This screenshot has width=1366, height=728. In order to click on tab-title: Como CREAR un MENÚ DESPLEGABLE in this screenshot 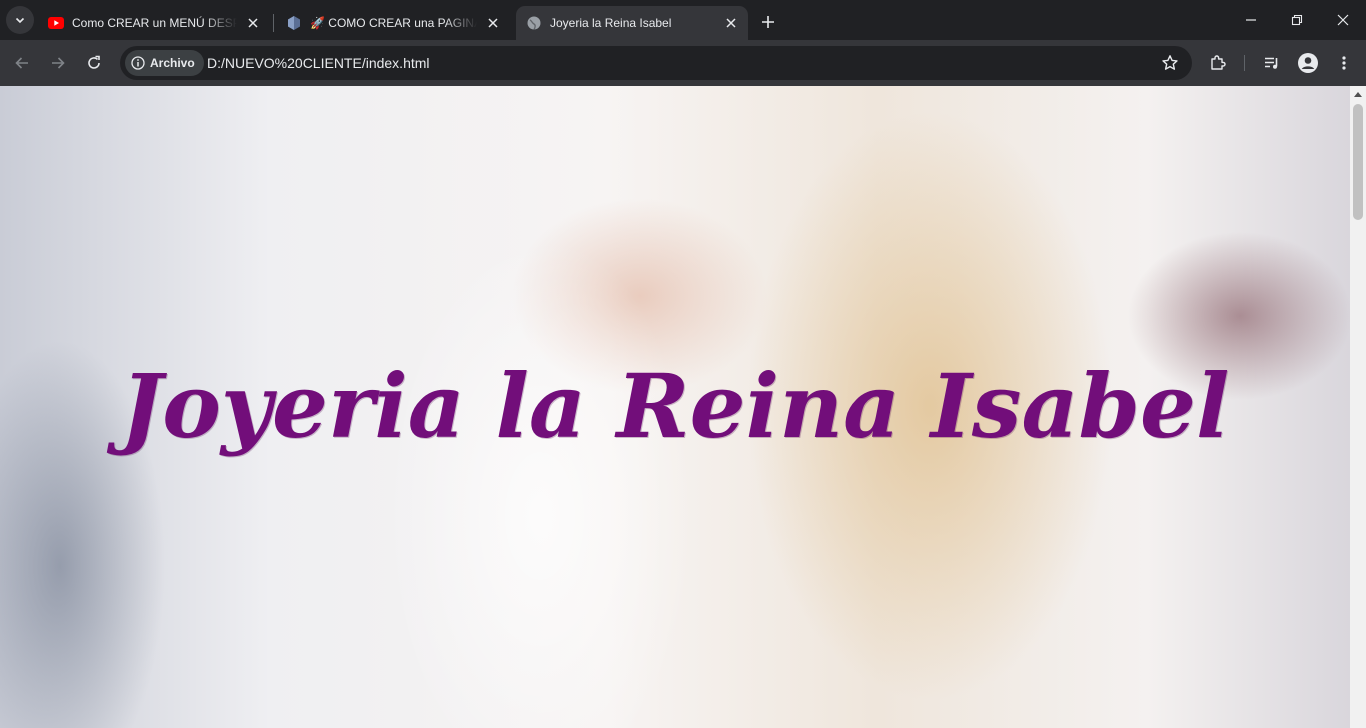, I will do `click(154, 23)`.